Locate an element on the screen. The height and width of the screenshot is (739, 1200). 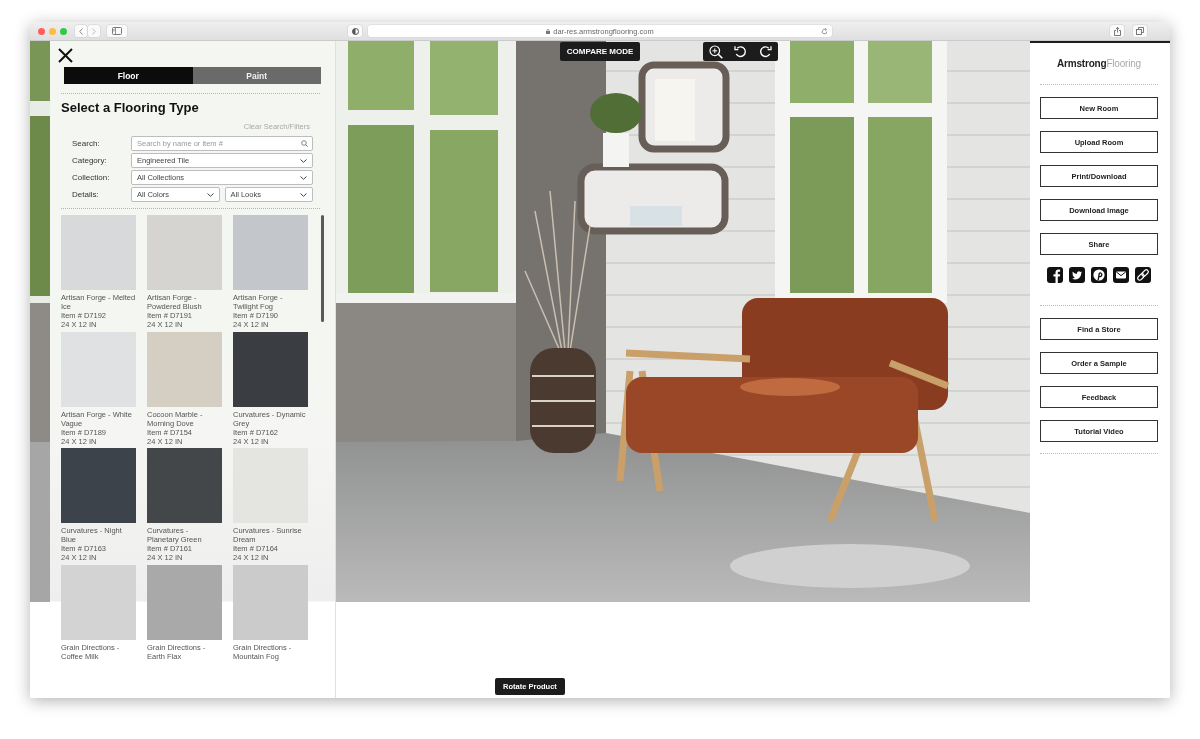
twitter-icon is located at coordinates (1077, 275).